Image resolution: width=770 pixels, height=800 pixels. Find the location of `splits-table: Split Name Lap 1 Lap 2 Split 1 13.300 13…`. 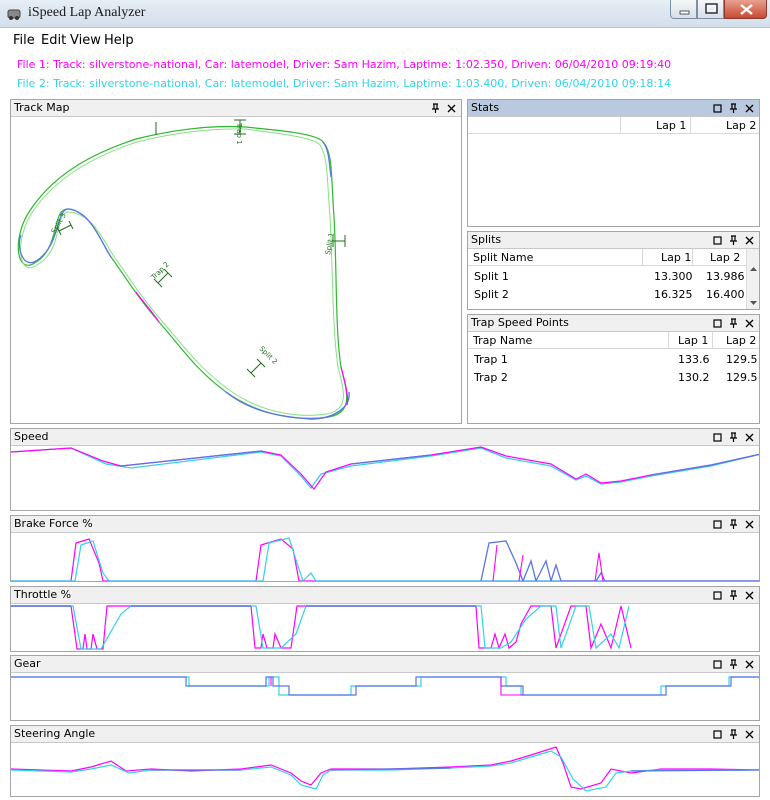

splits-table: Split Name Lap 1 Lap 2 Split 1 13.300 13… is located at coordinates (613, 279).